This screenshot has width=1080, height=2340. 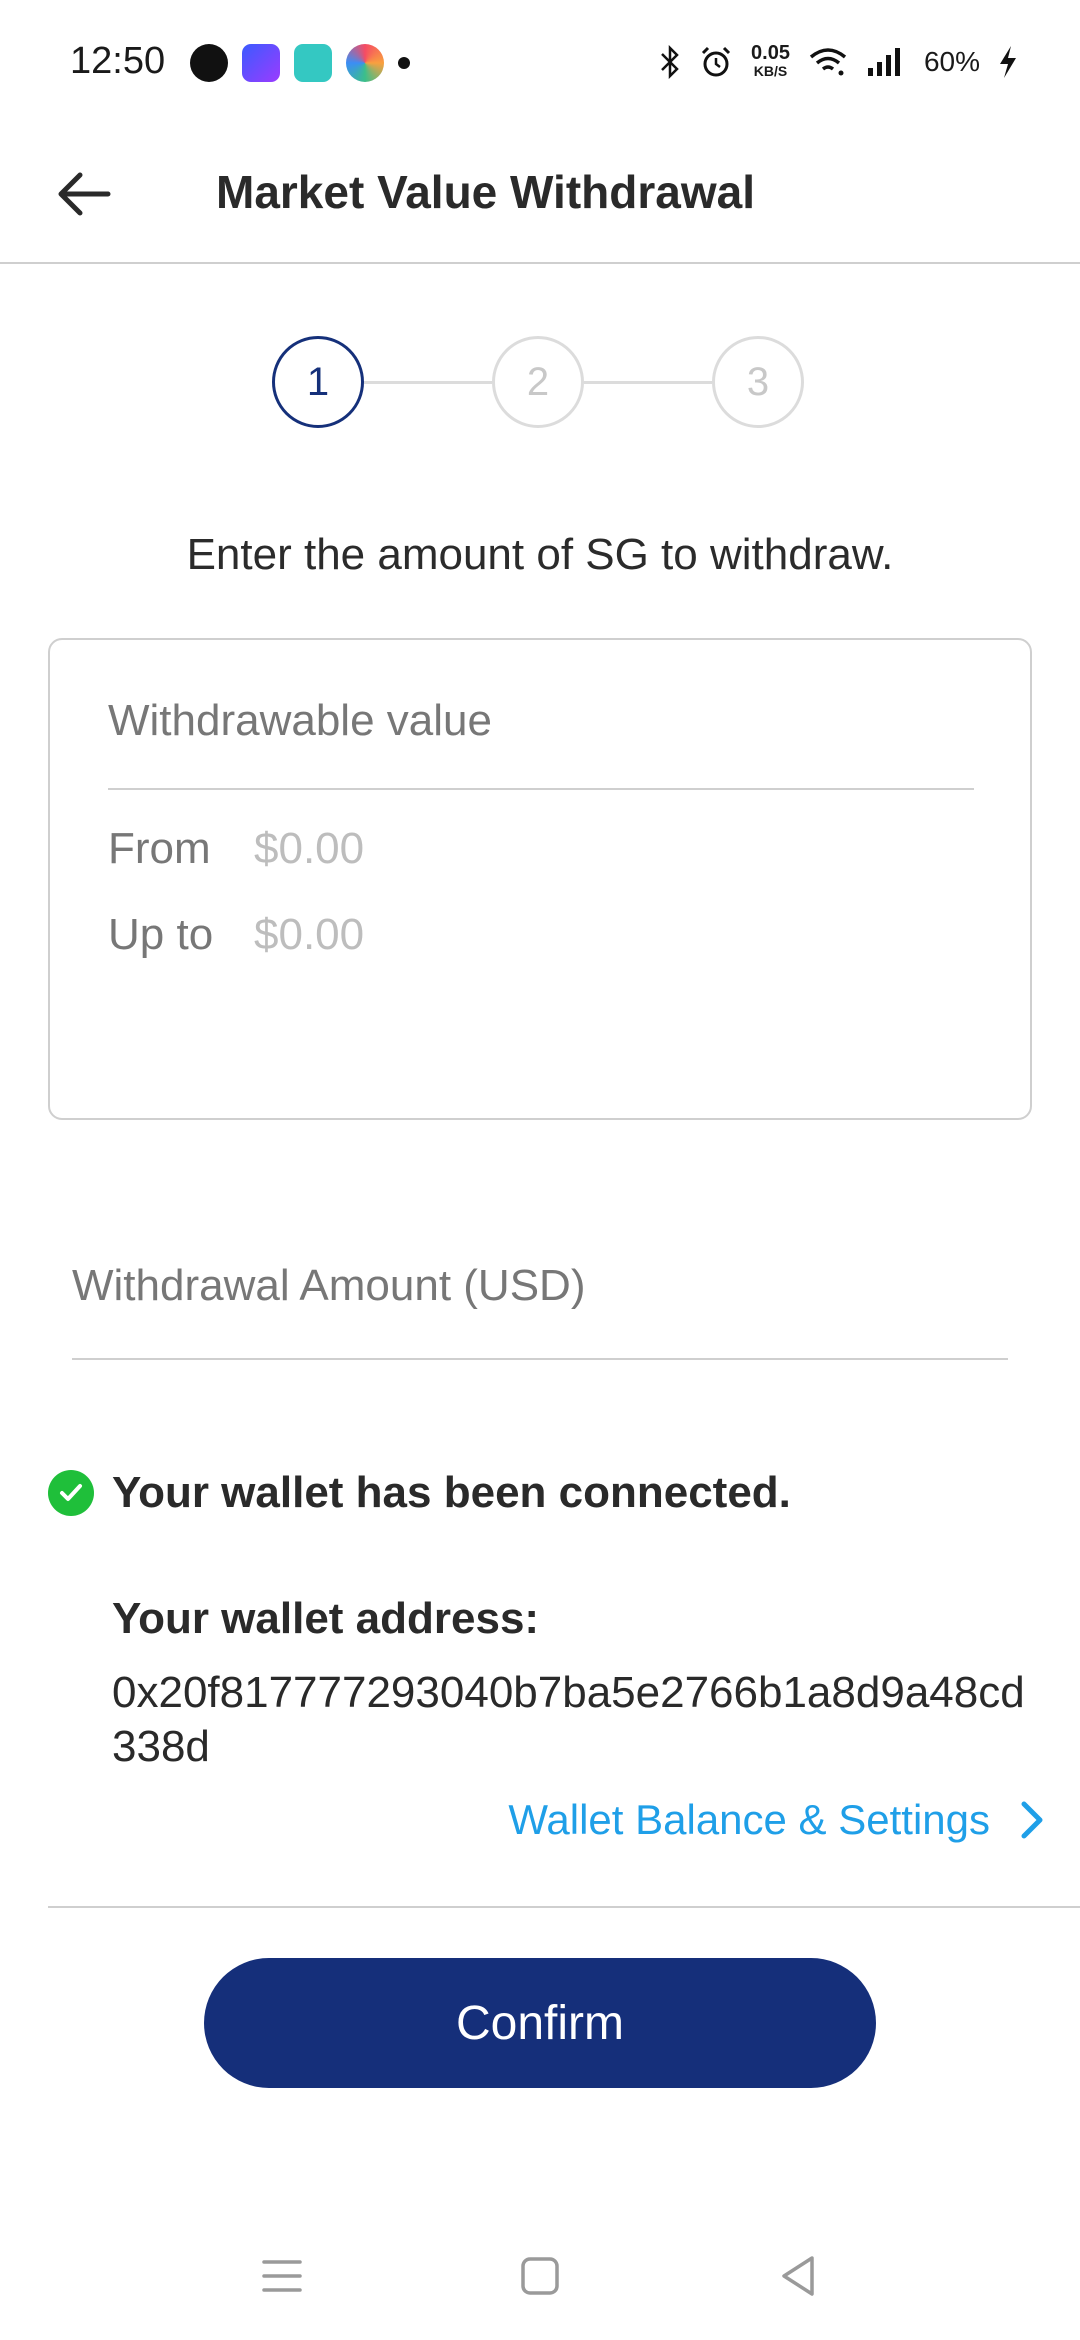 I want to click on wallet-connected-text: Your wallet has been connected., so click(x=451, y=1492).